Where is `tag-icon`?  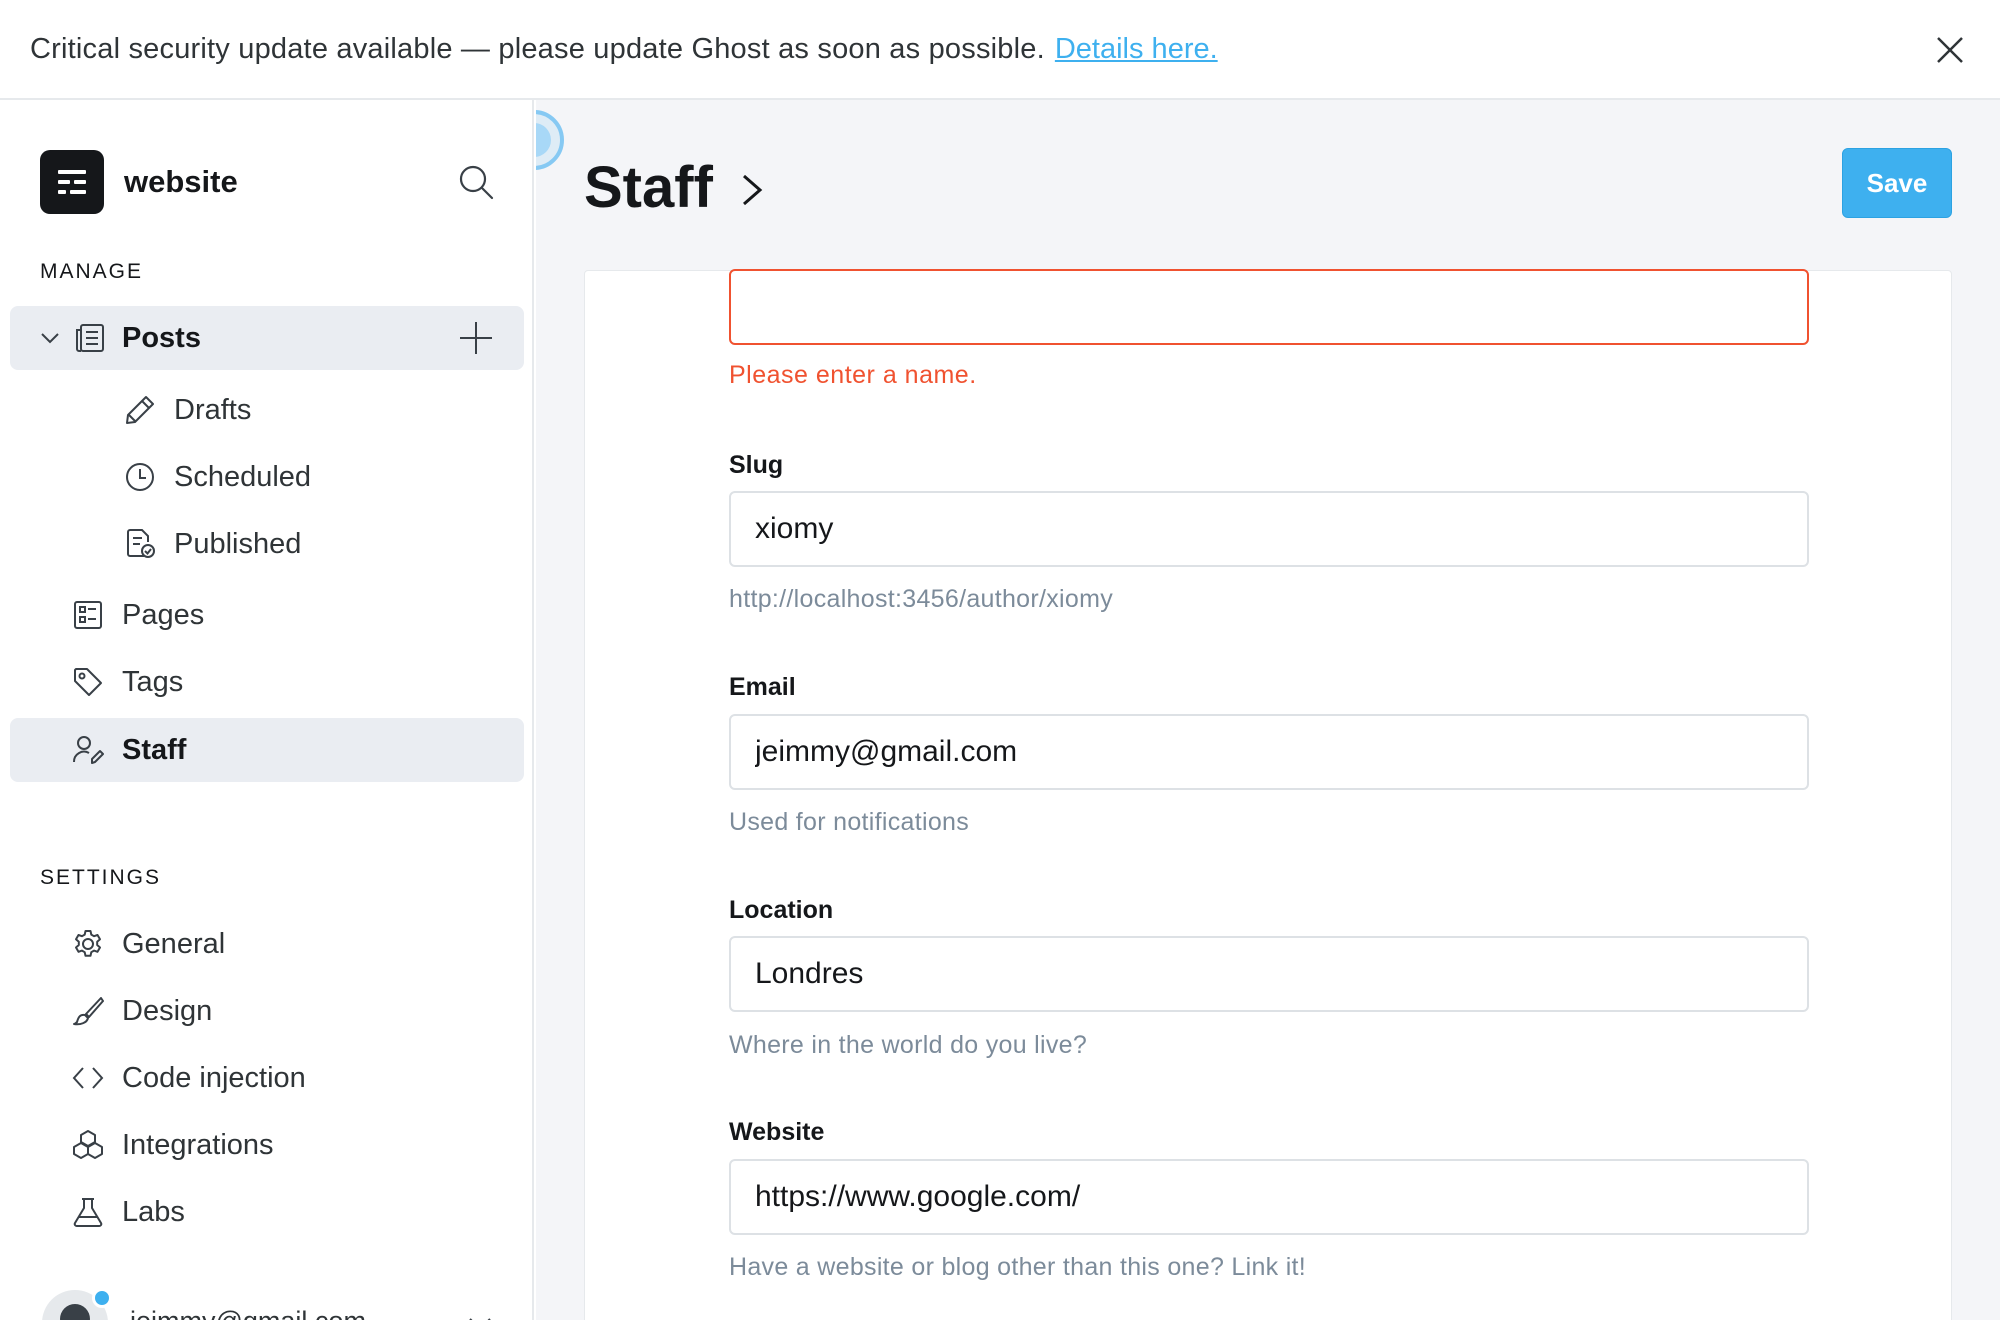 tag-icon is located at coordinates (88, 682).